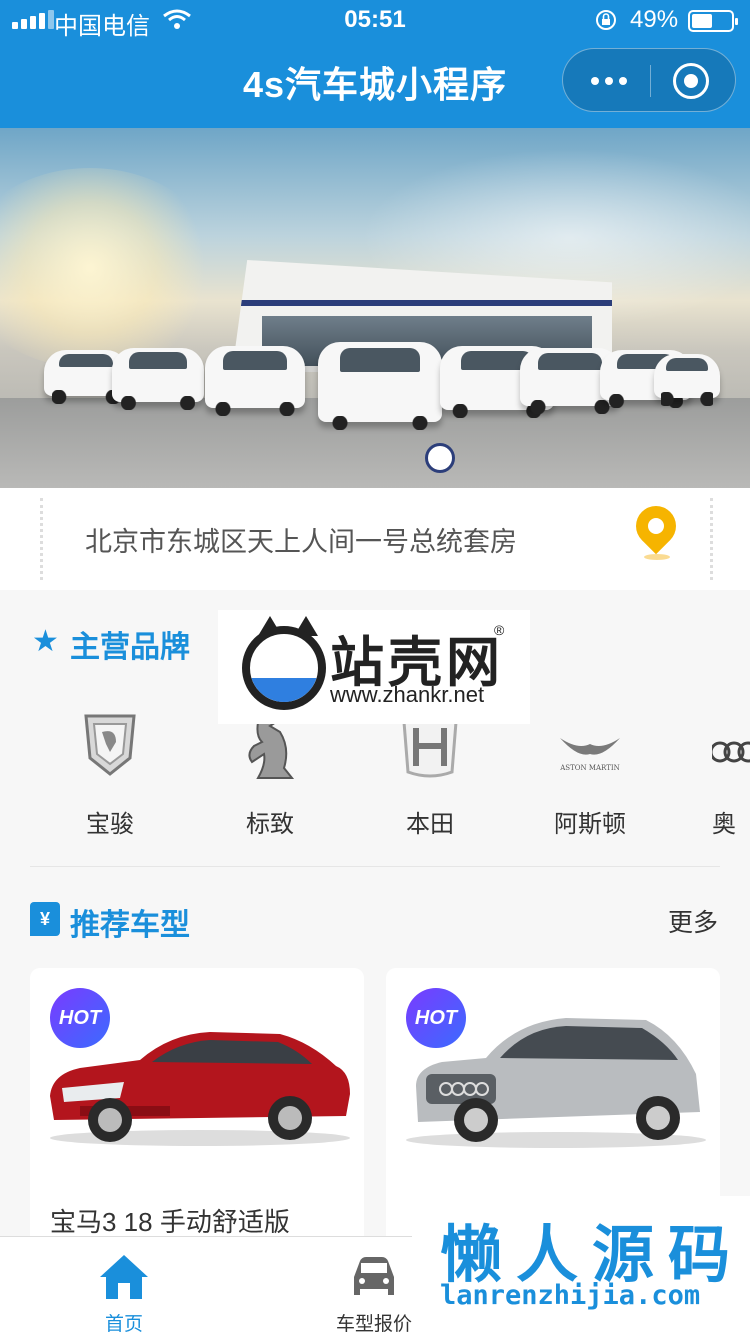 This screenshot has height=1334, width=750. I want to click on brand-item-baojun: 宝骏, so click(110, 775).